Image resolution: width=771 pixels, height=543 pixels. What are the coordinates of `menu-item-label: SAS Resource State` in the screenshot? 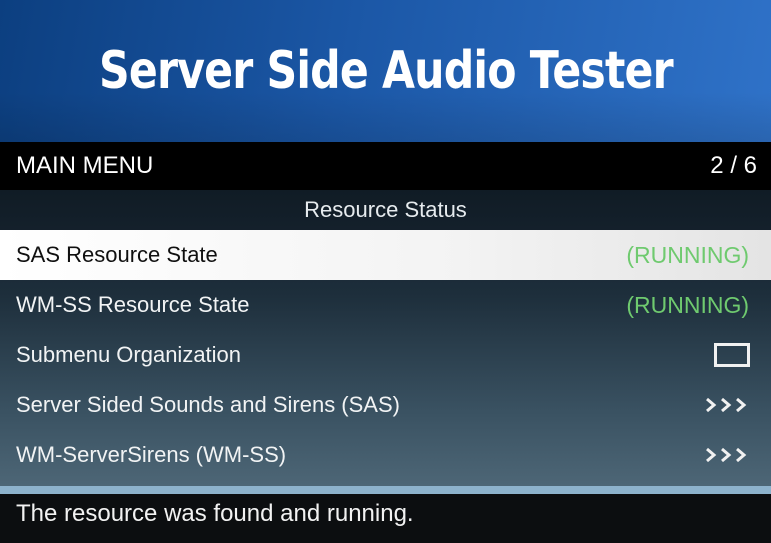 It's located at (117, 254).